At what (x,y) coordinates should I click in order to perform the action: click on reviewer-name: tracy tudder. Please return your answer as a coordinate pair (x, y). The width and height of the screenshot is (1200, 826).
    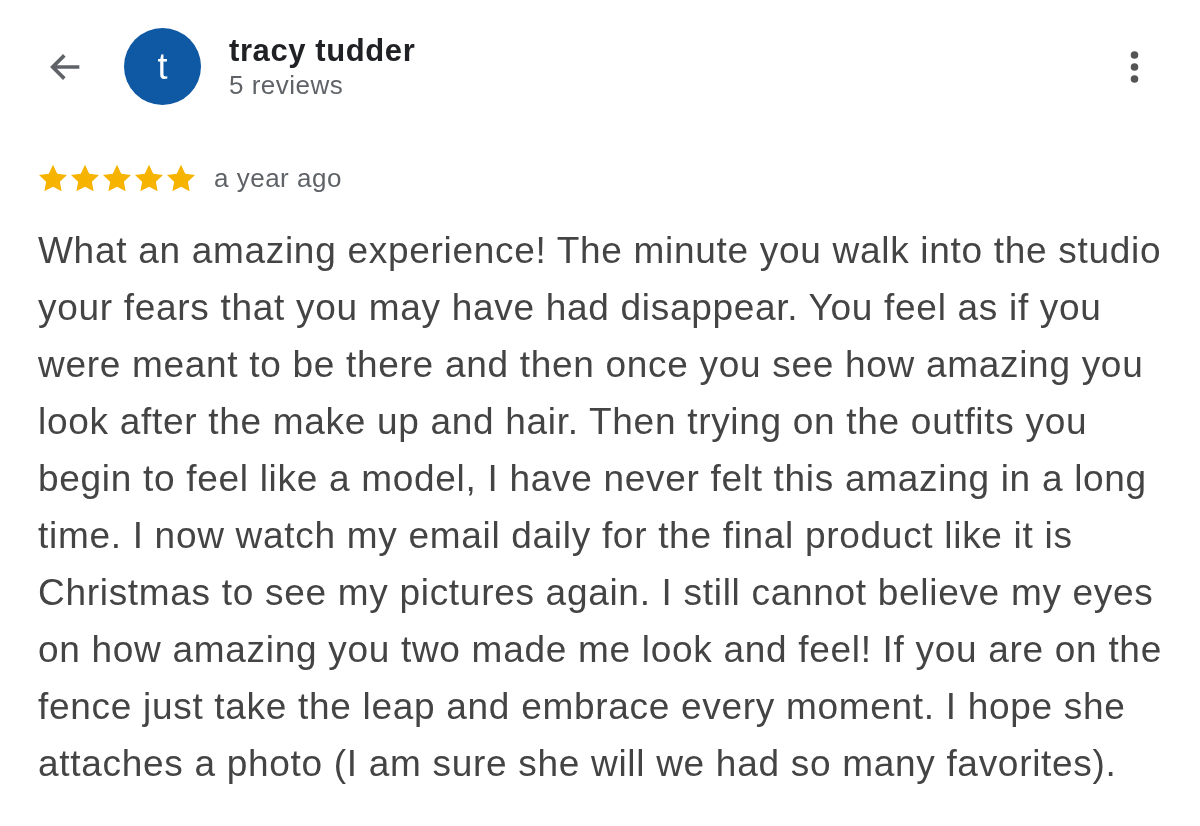
    Looking at the image, I should click on (322, 50).